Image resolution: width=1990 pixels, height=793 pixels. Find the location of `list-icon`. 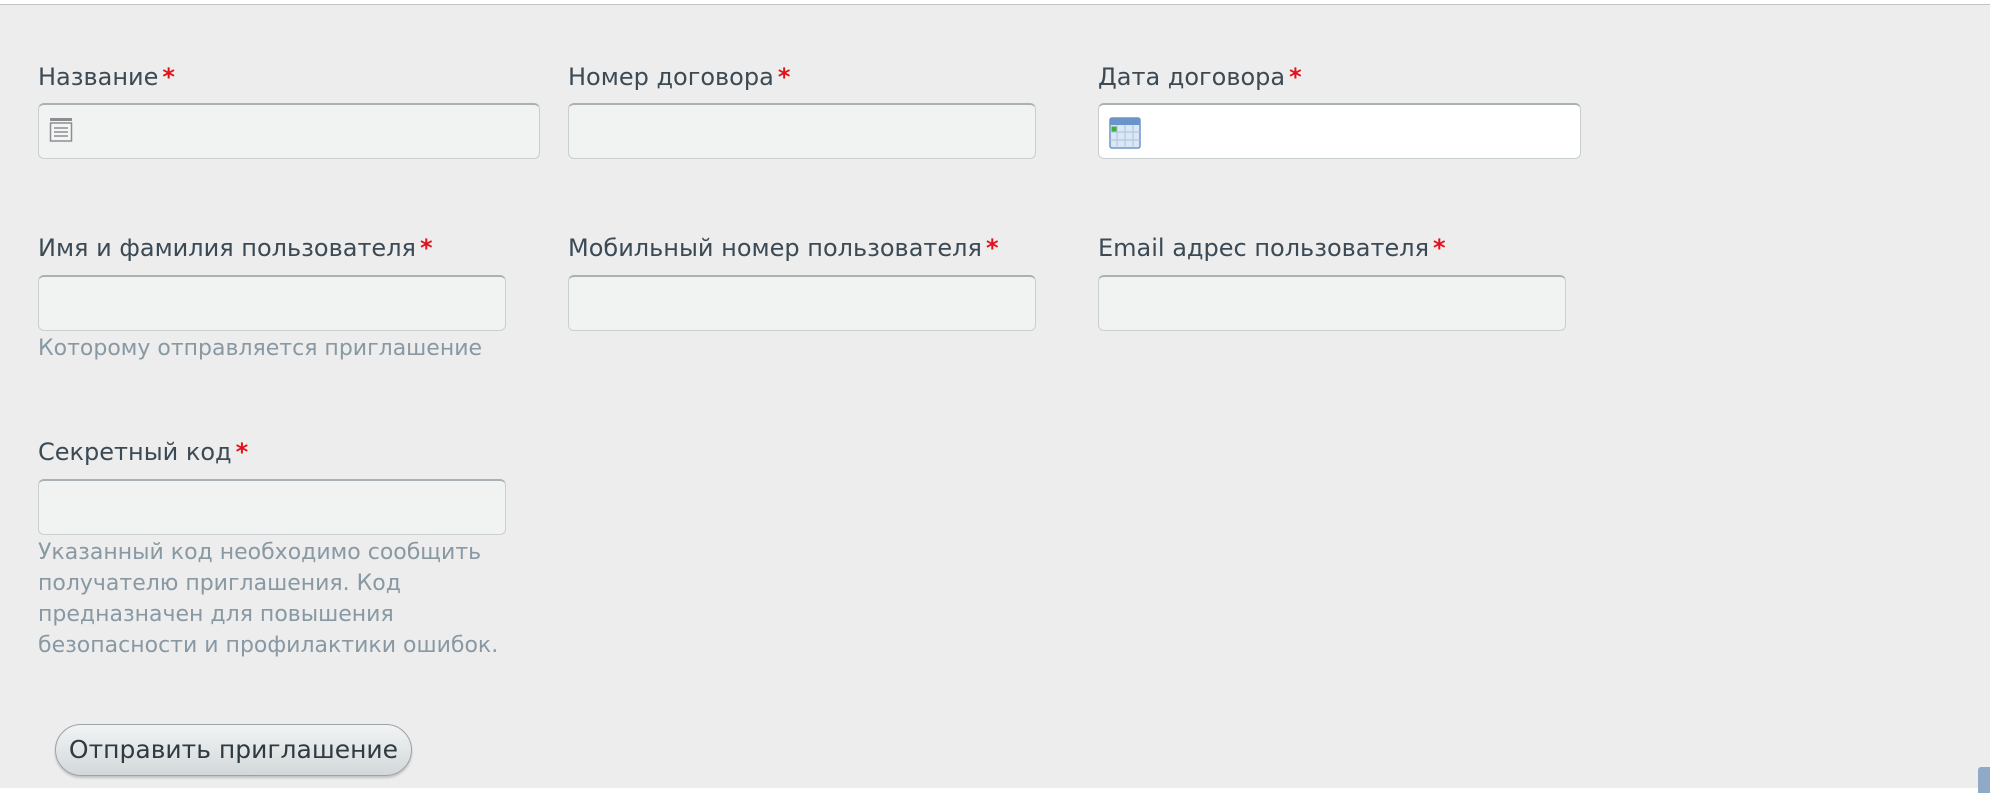

list-icon is located at coordinates (61, 130).